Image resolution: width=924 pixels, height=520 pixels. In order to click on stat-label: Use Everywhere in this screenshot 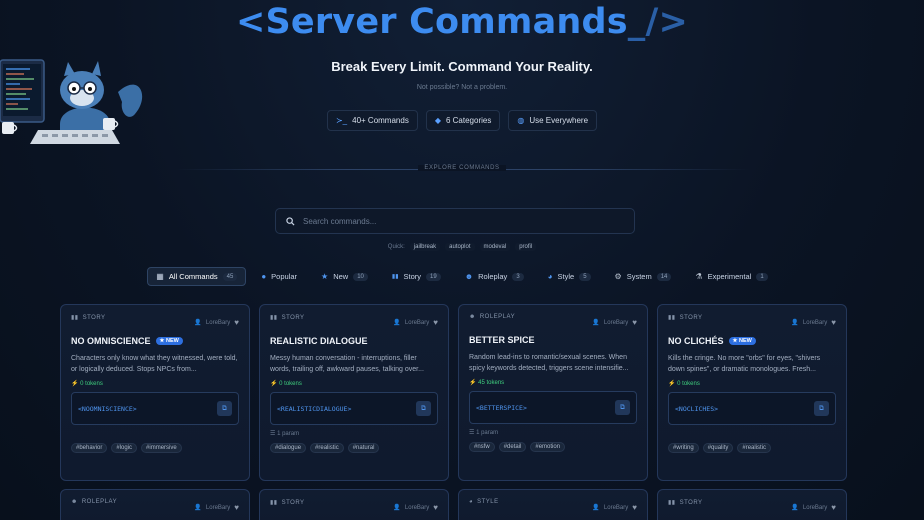, I will do `click(559, 120)`.